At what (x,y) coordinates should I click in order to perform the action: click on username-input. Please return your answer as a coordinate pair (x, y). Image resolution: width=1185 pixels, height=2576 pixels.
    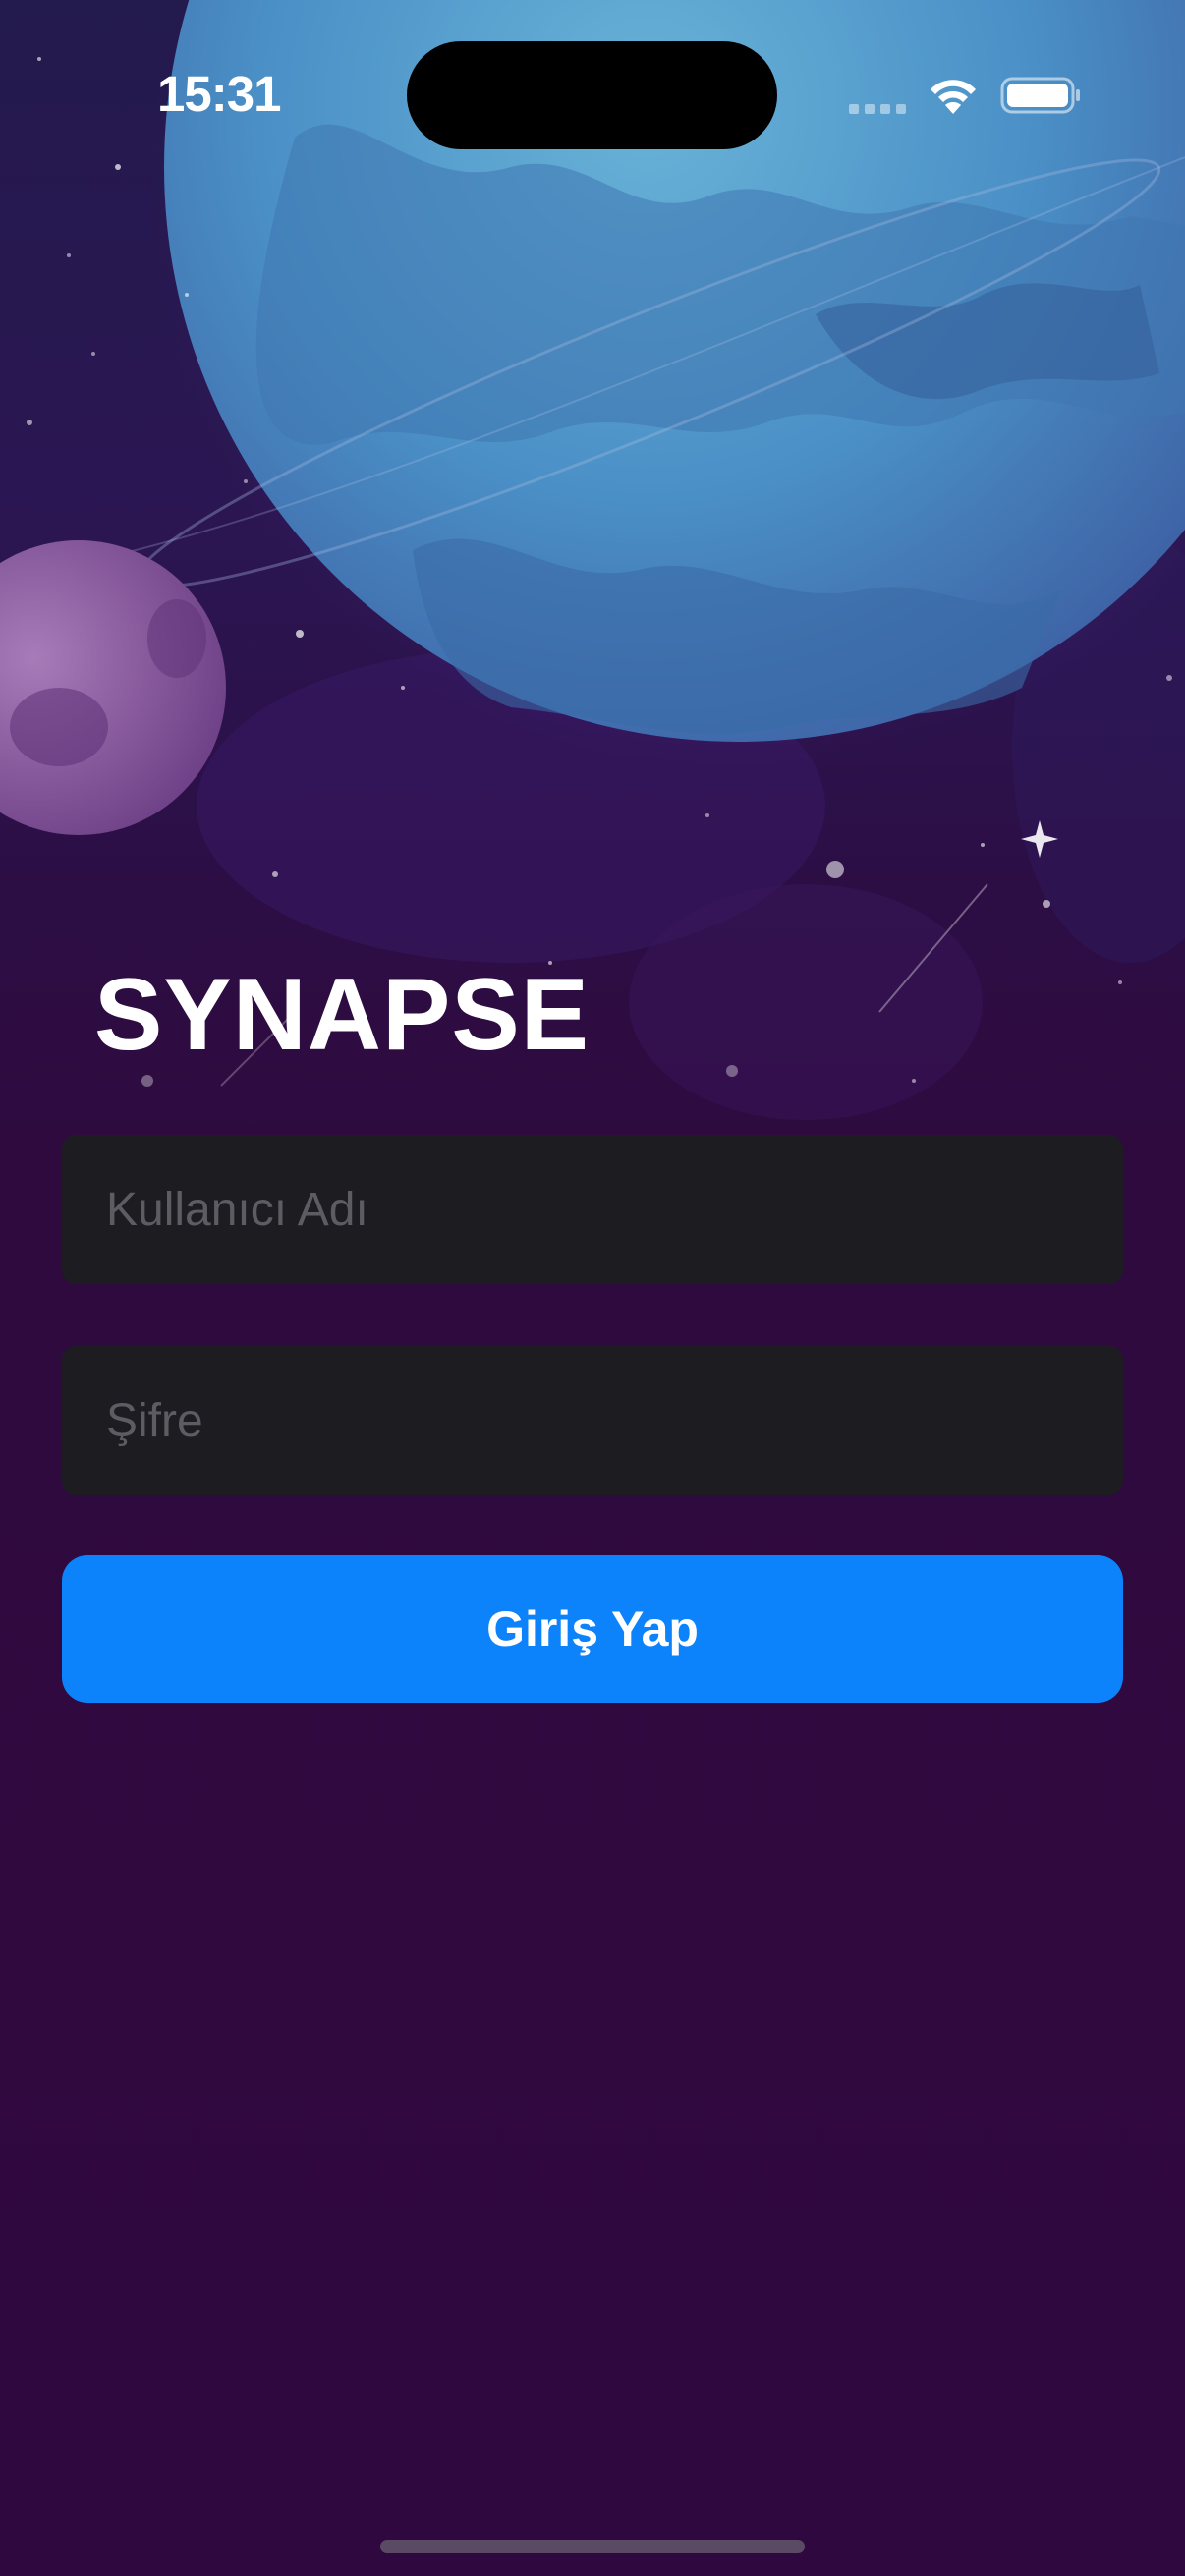
    Looking at the image, I should click on (592, 1209).